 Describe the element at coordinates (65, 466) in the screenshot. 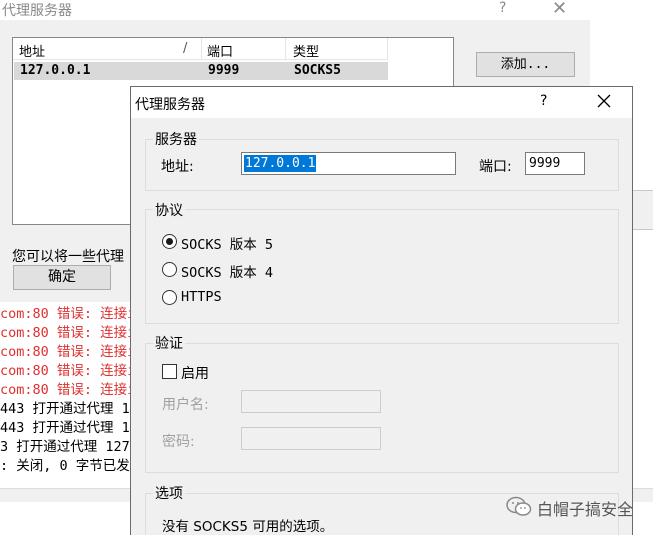

I see `log-line: : 关闭, 0 字节已发` at that location.